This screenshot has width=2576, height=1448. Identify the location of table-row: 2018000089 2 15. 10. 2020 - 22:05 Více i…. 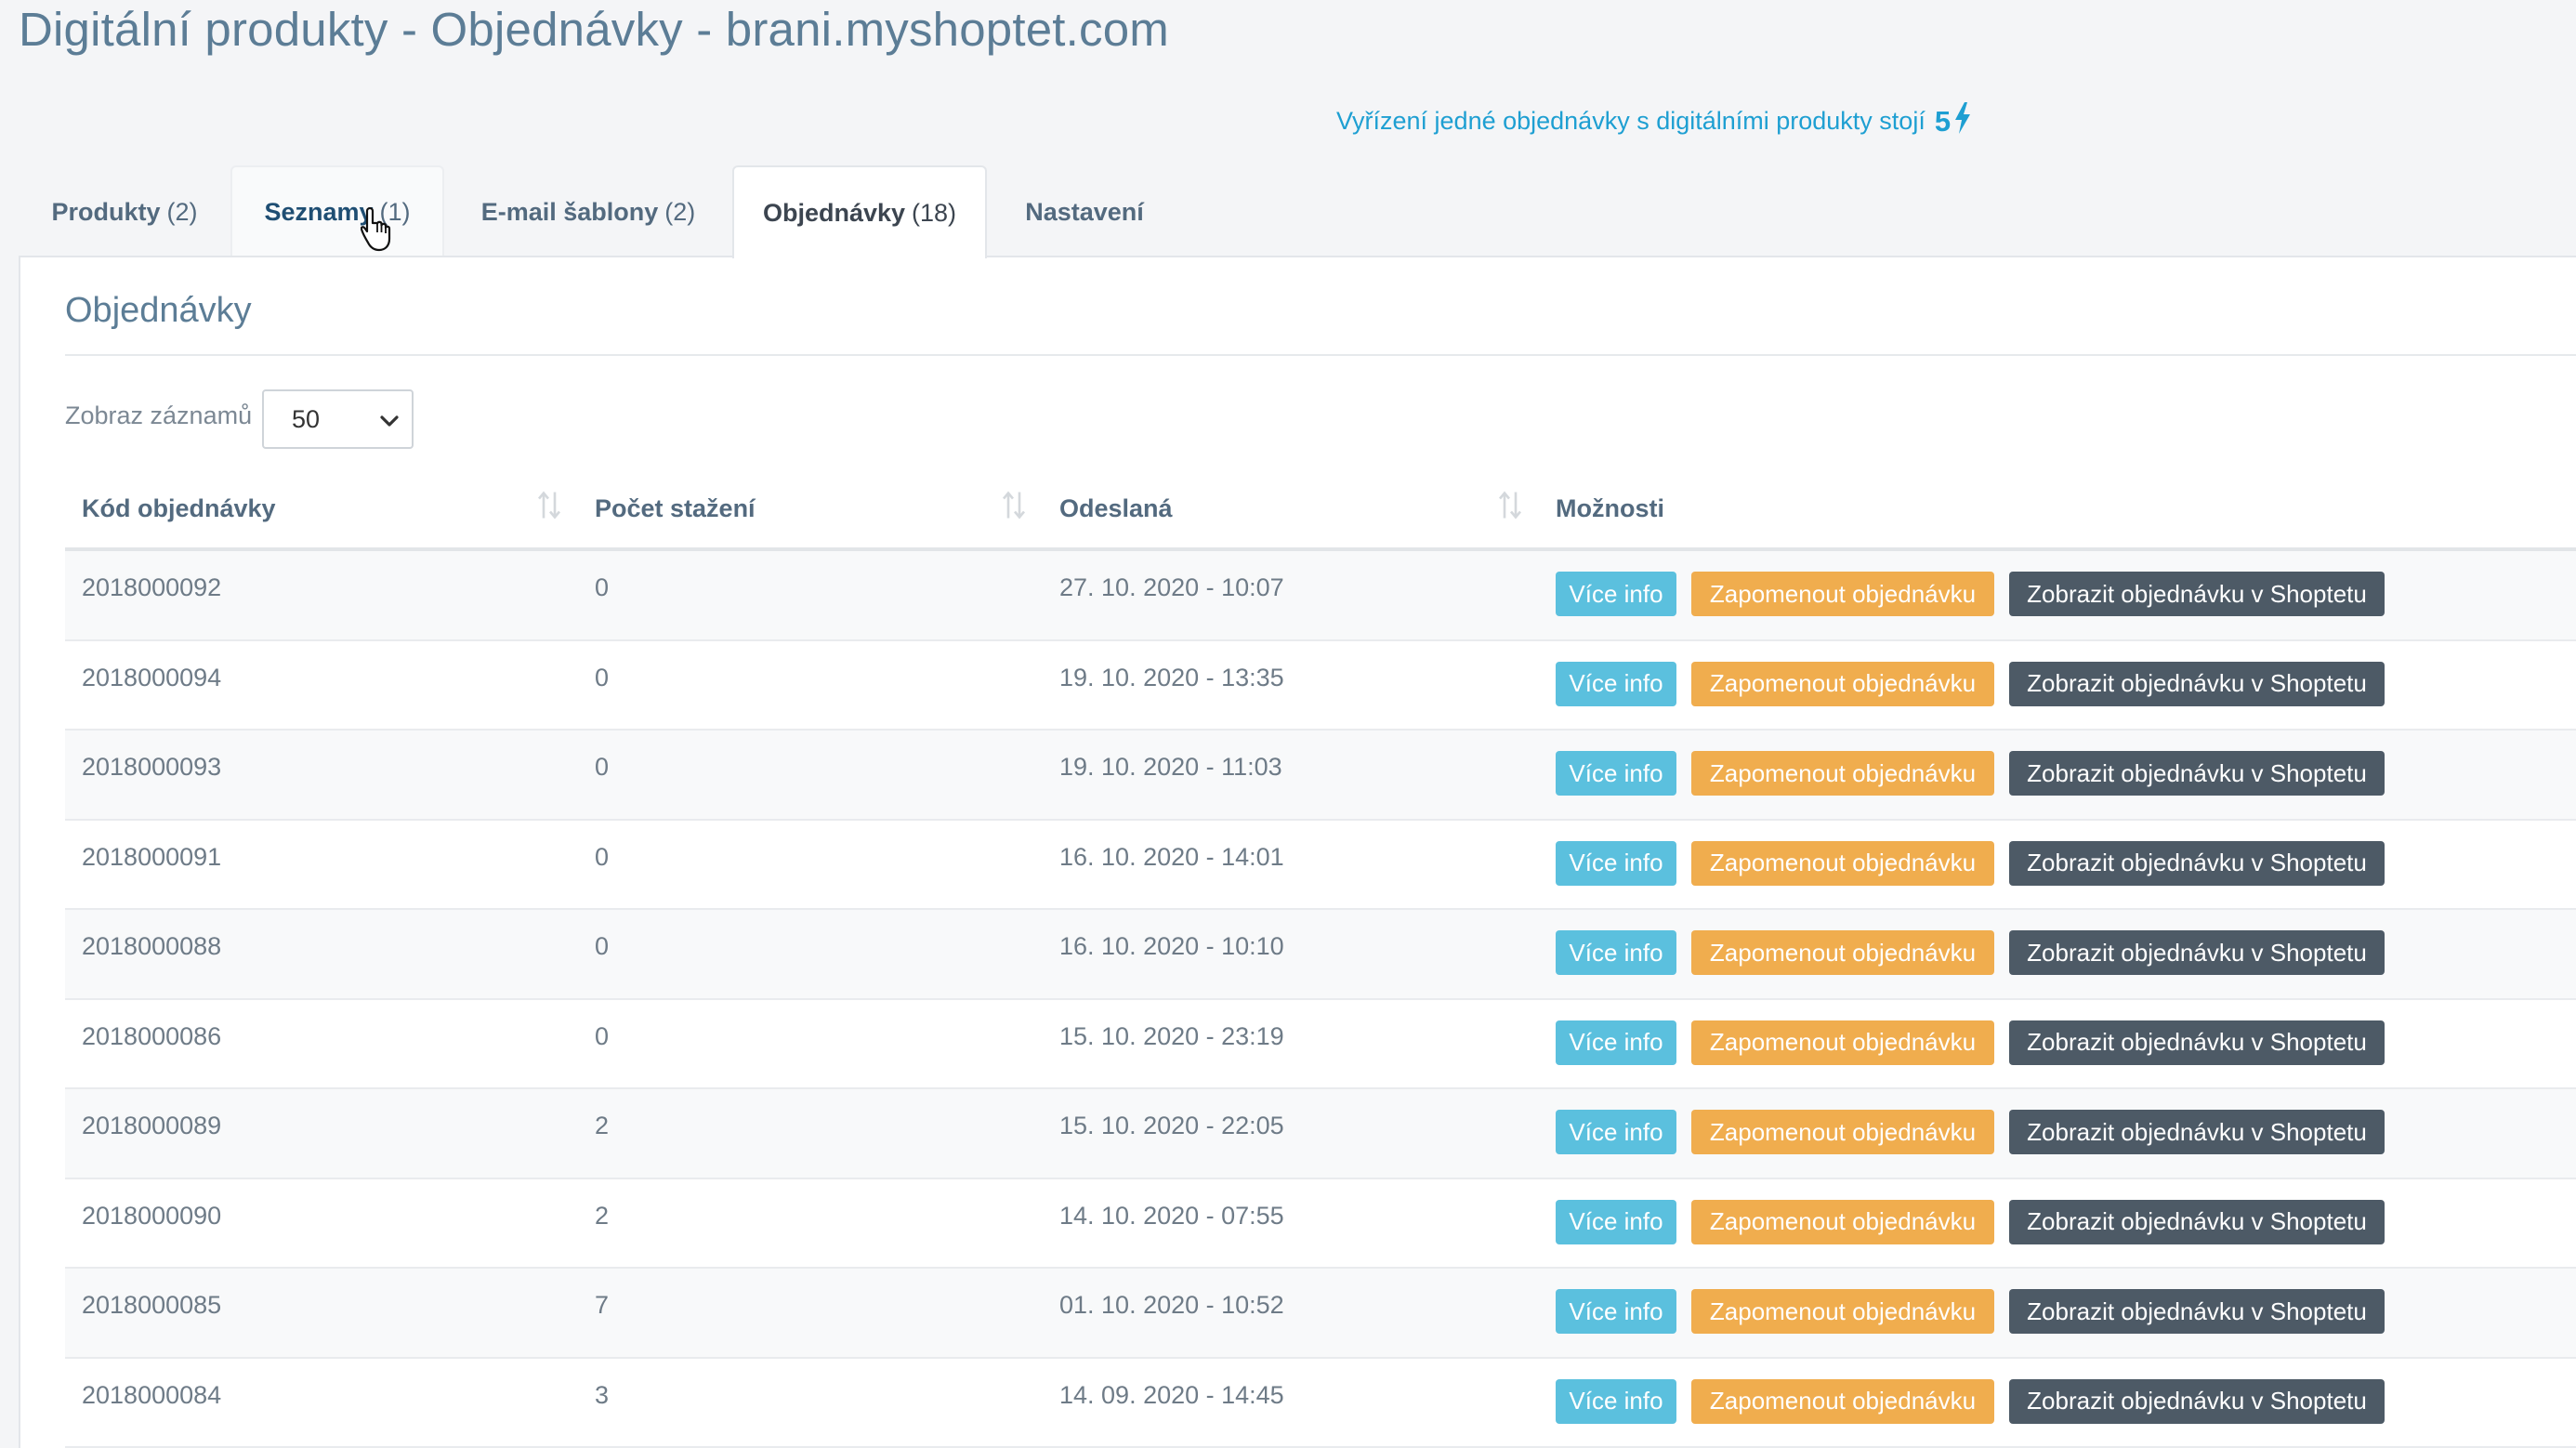
(1320, 1134).